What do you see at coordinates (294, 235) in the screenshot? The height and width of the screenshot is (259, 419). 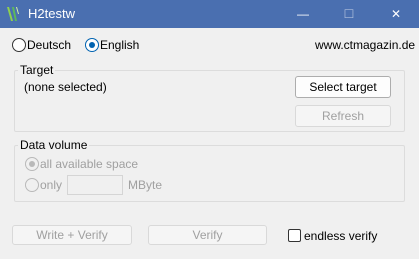 I see `endless-verify-checkbox` at bounding box center [294, 235].